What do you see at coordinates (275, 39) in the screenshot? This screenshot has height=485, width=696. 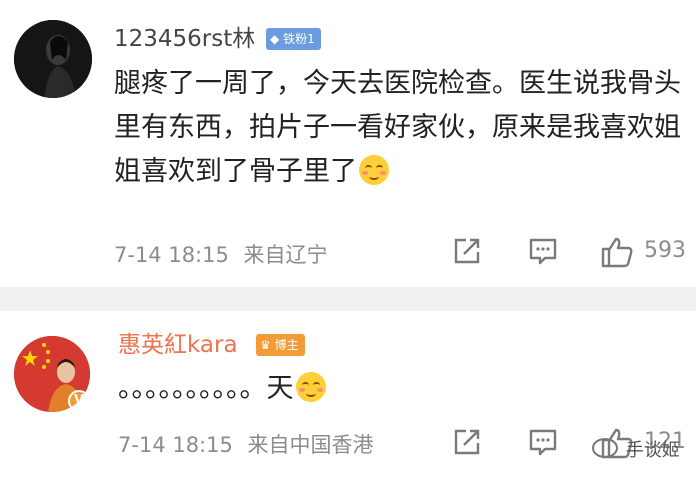 I see `diamond-icon: ◆` at bounding box center [275, 39].